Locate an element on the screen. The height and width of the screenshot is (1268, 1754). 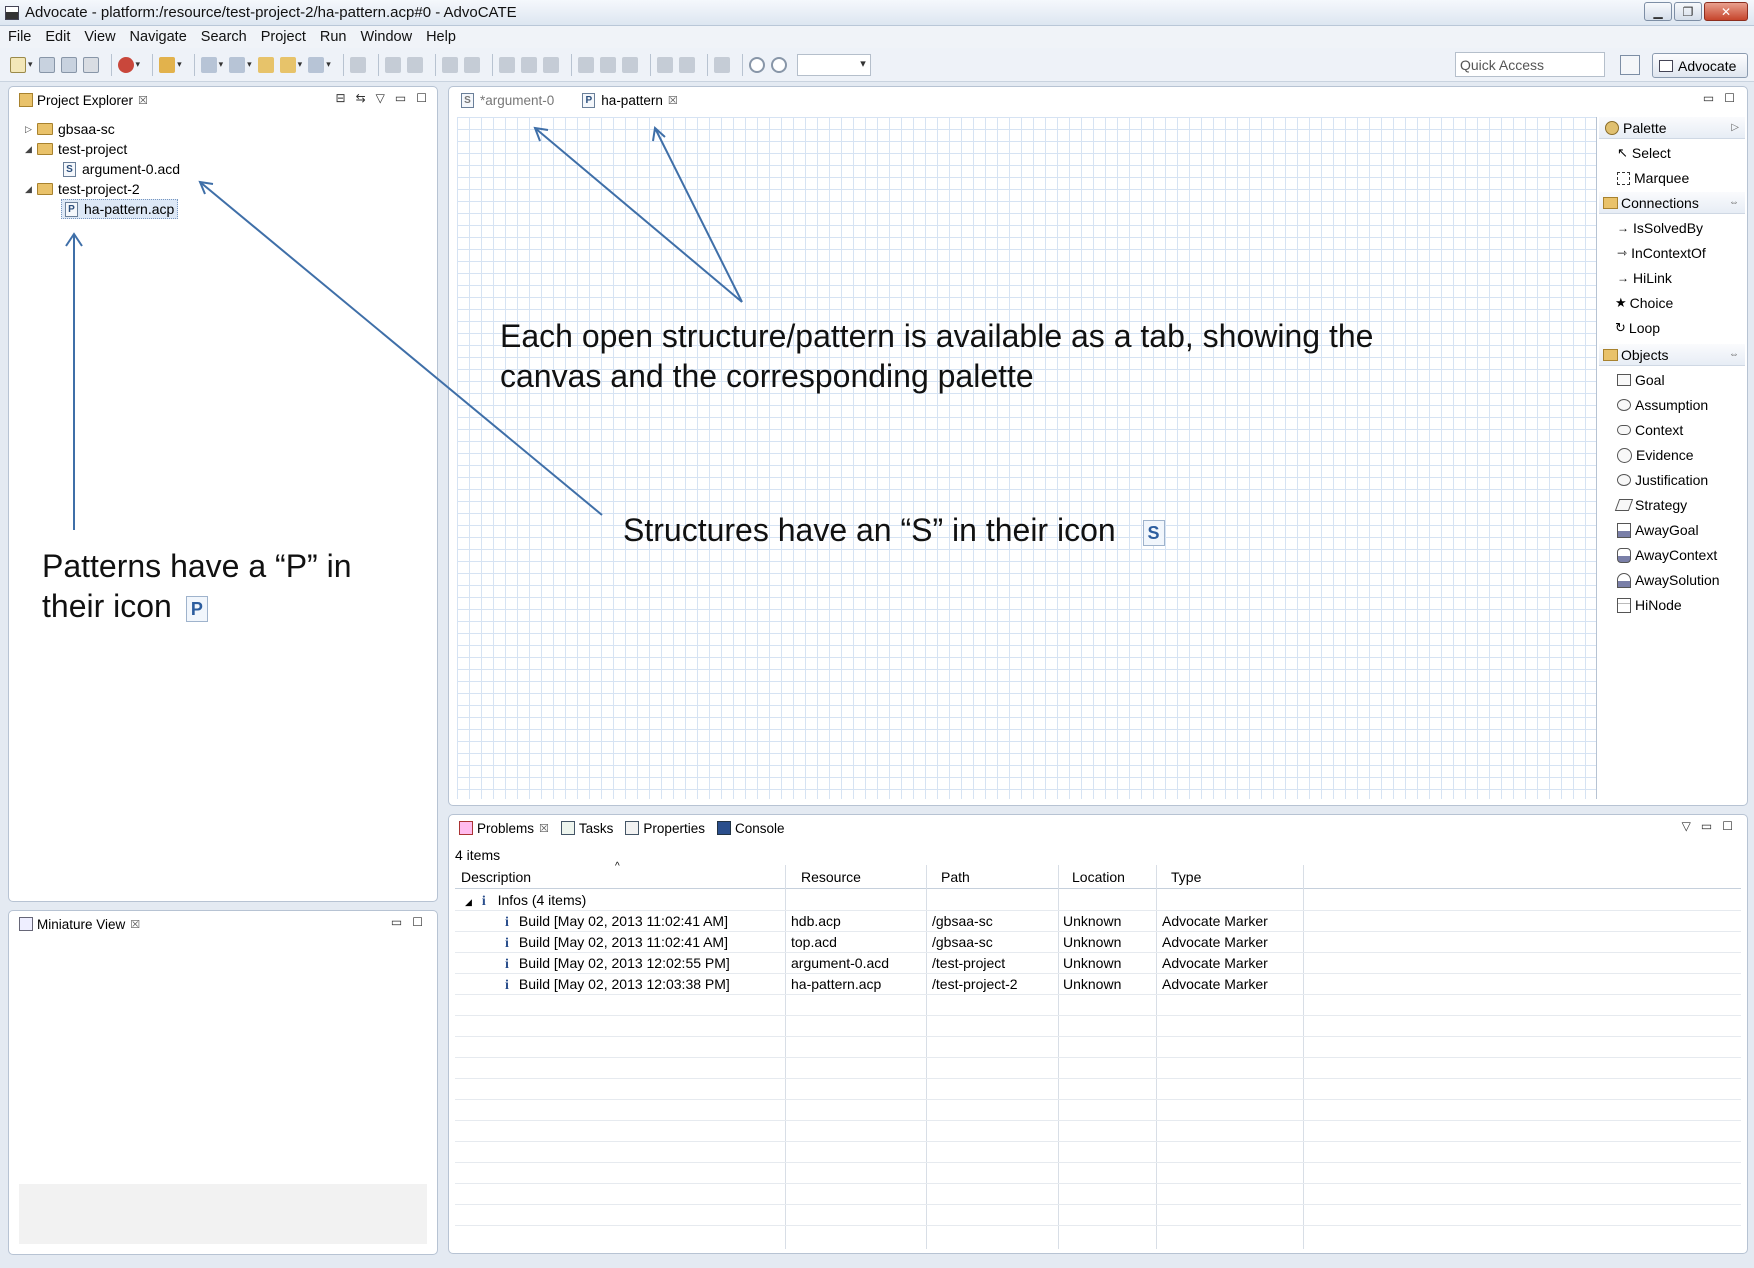
tree-node-test-project: ◢ test-project is located at coordinates (76, 149).